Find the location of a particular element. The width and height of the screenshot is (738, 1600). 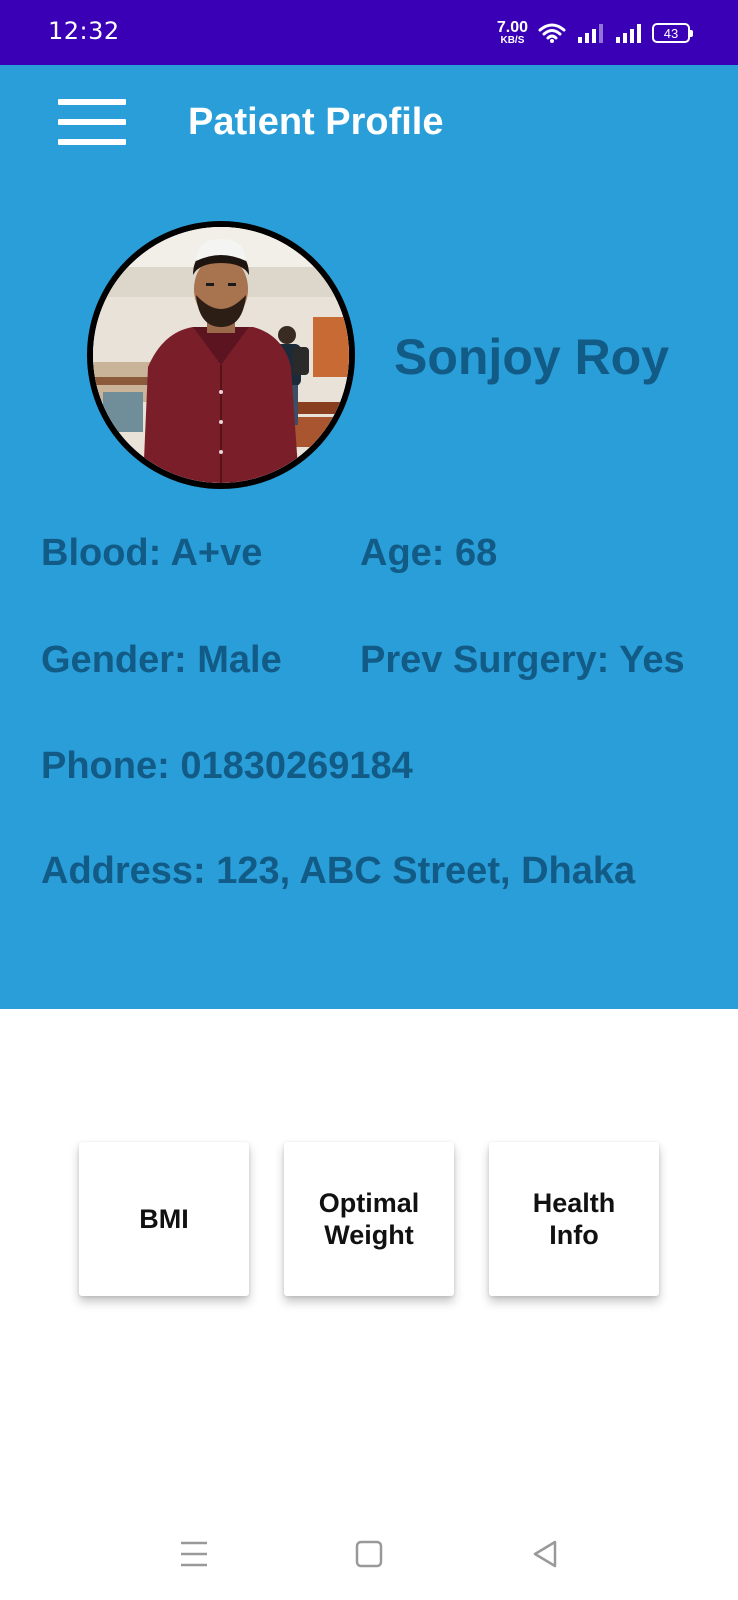

status-time: 12:32 is located at coordinates (84, 31).